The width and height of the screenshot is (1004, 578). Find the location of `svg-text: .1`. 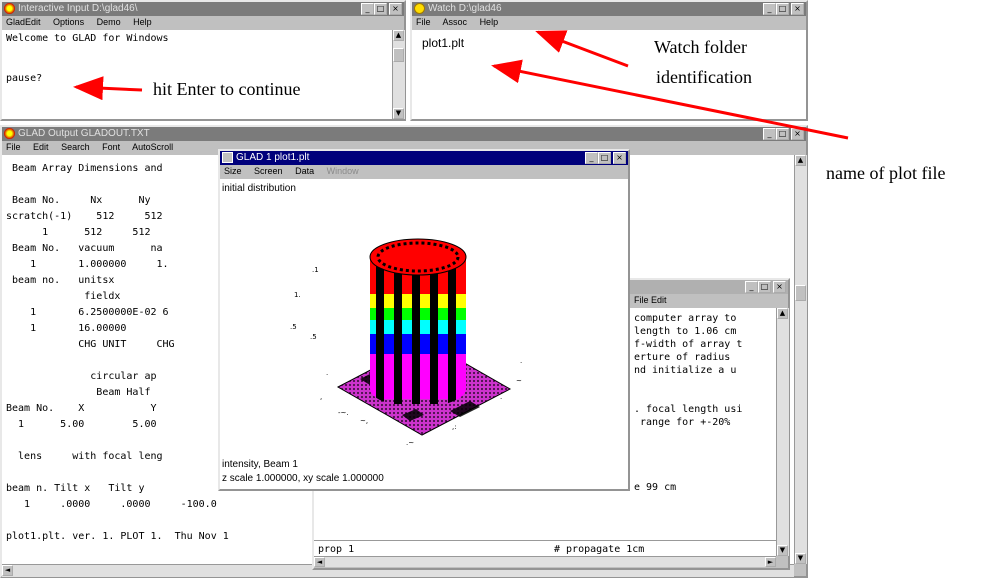

svg-text: .1 is located at coordinates (315, 270).